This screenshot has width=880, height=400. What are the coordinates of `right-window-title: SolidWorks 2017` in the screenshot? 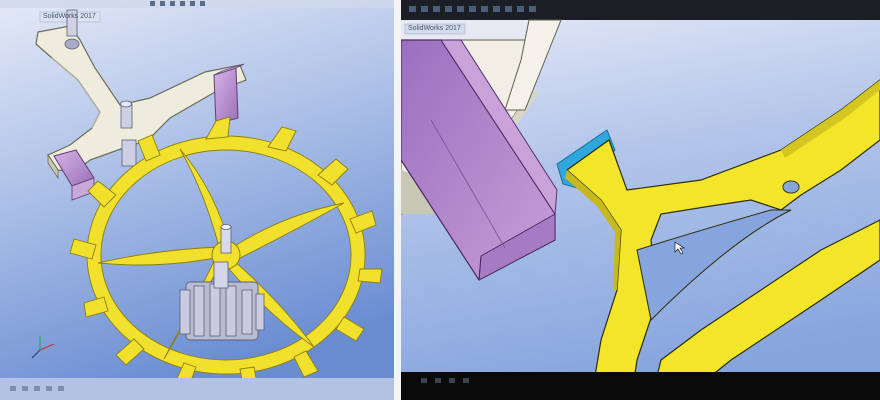 It's located at (434, 28).